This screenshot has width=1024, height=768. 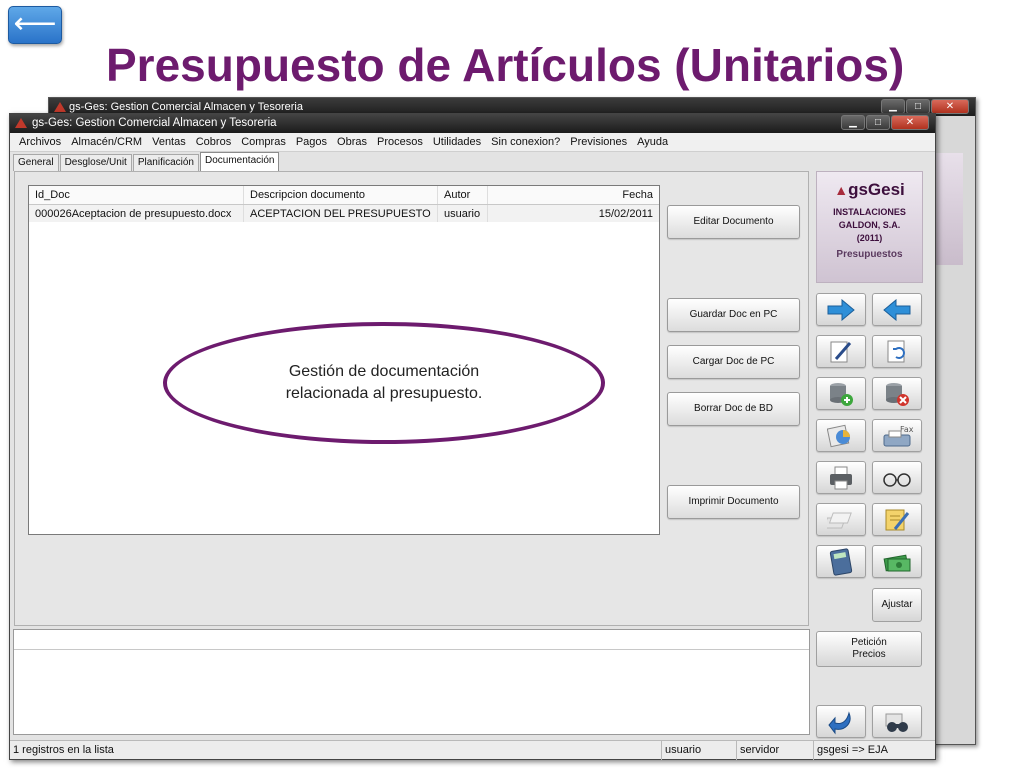 I want to click on menu-ayuda: Ayuda, so click(x=652, y=142).